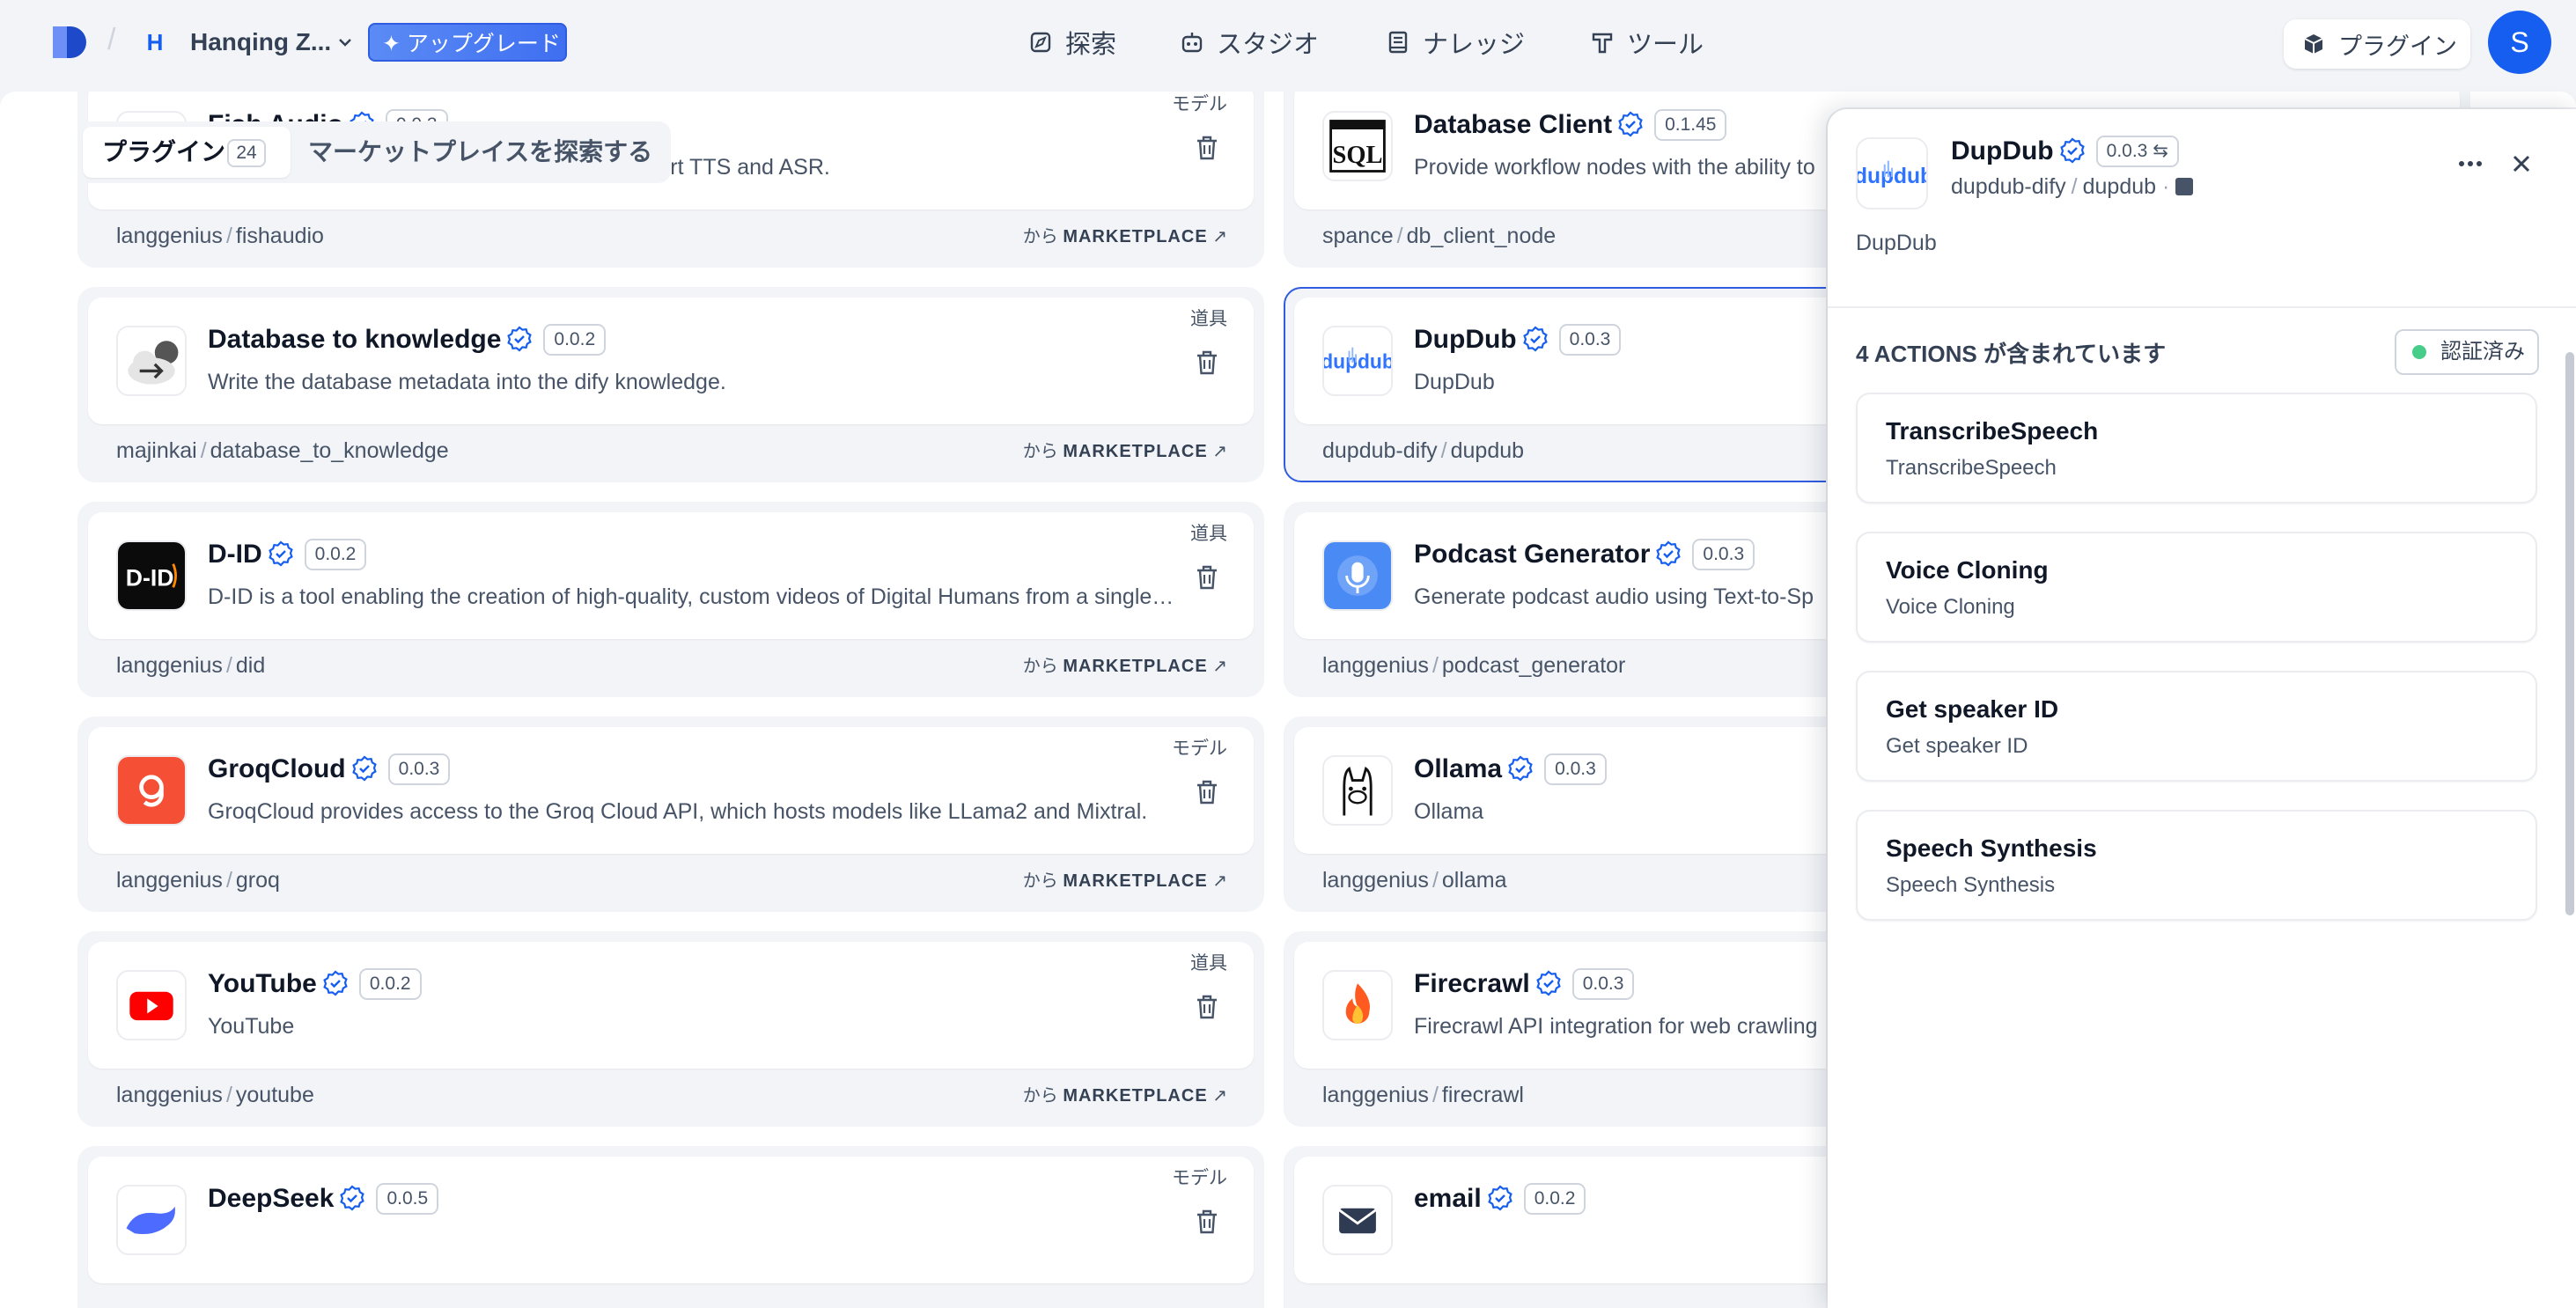 This screenshot has height=1308, width=2576. What do you see at coordinates (1439, 236) in the screenshot?
I see `plugin-path: spance / db_client_node` at bounding box center [1439, 236].